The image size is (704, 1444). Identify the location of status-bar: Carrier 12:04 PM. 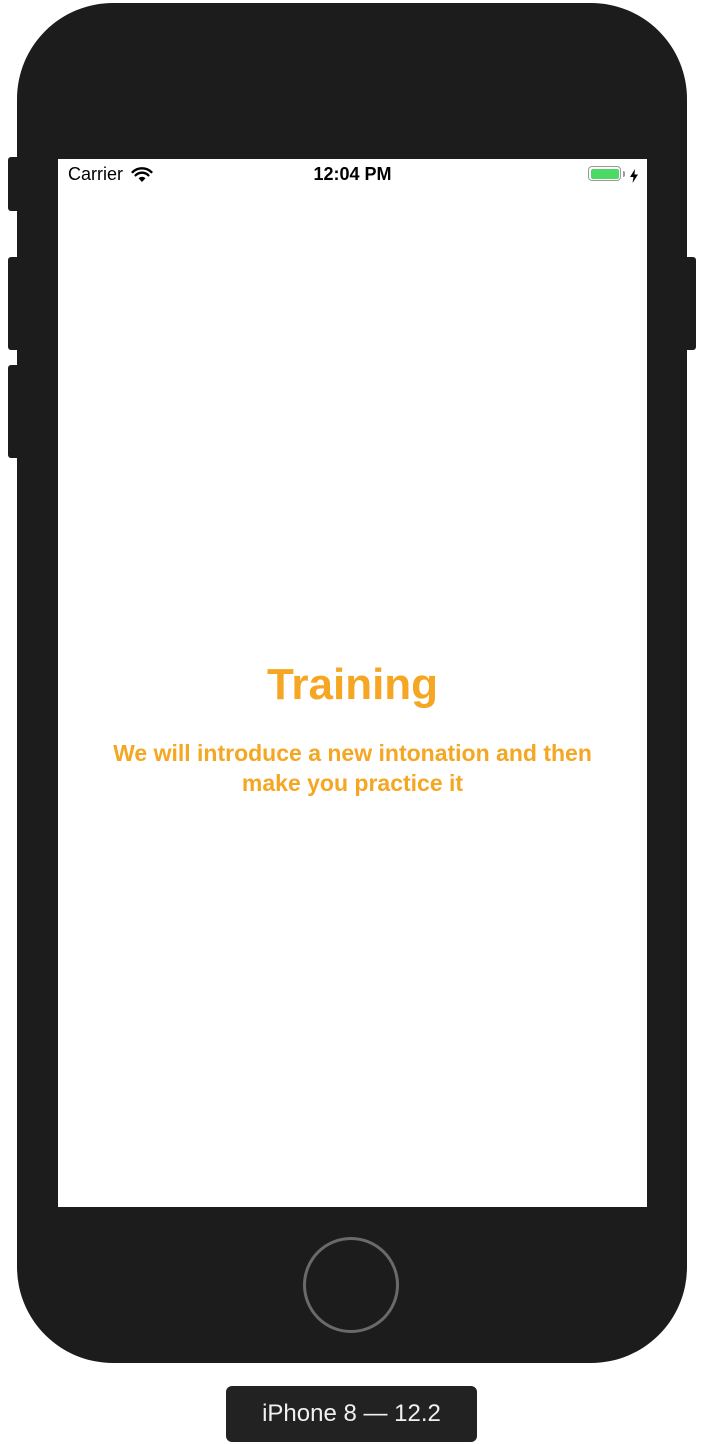
(352, 175).